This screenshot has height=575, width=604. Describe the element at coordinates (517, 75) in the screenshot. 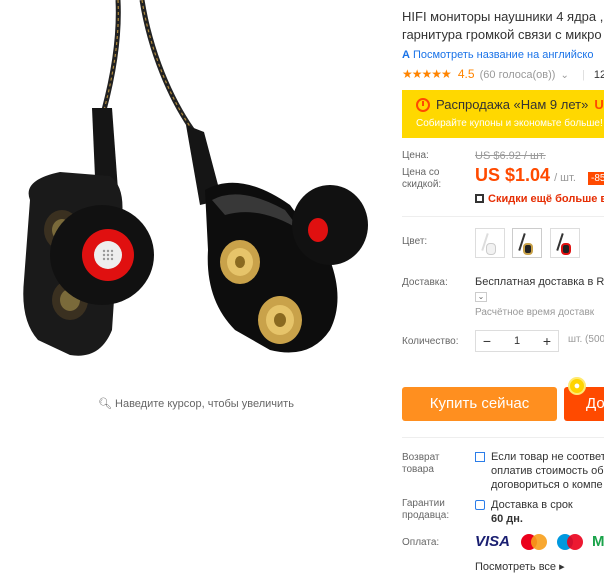

I see `rating-votes: (60 голоса(ов))` at that location.